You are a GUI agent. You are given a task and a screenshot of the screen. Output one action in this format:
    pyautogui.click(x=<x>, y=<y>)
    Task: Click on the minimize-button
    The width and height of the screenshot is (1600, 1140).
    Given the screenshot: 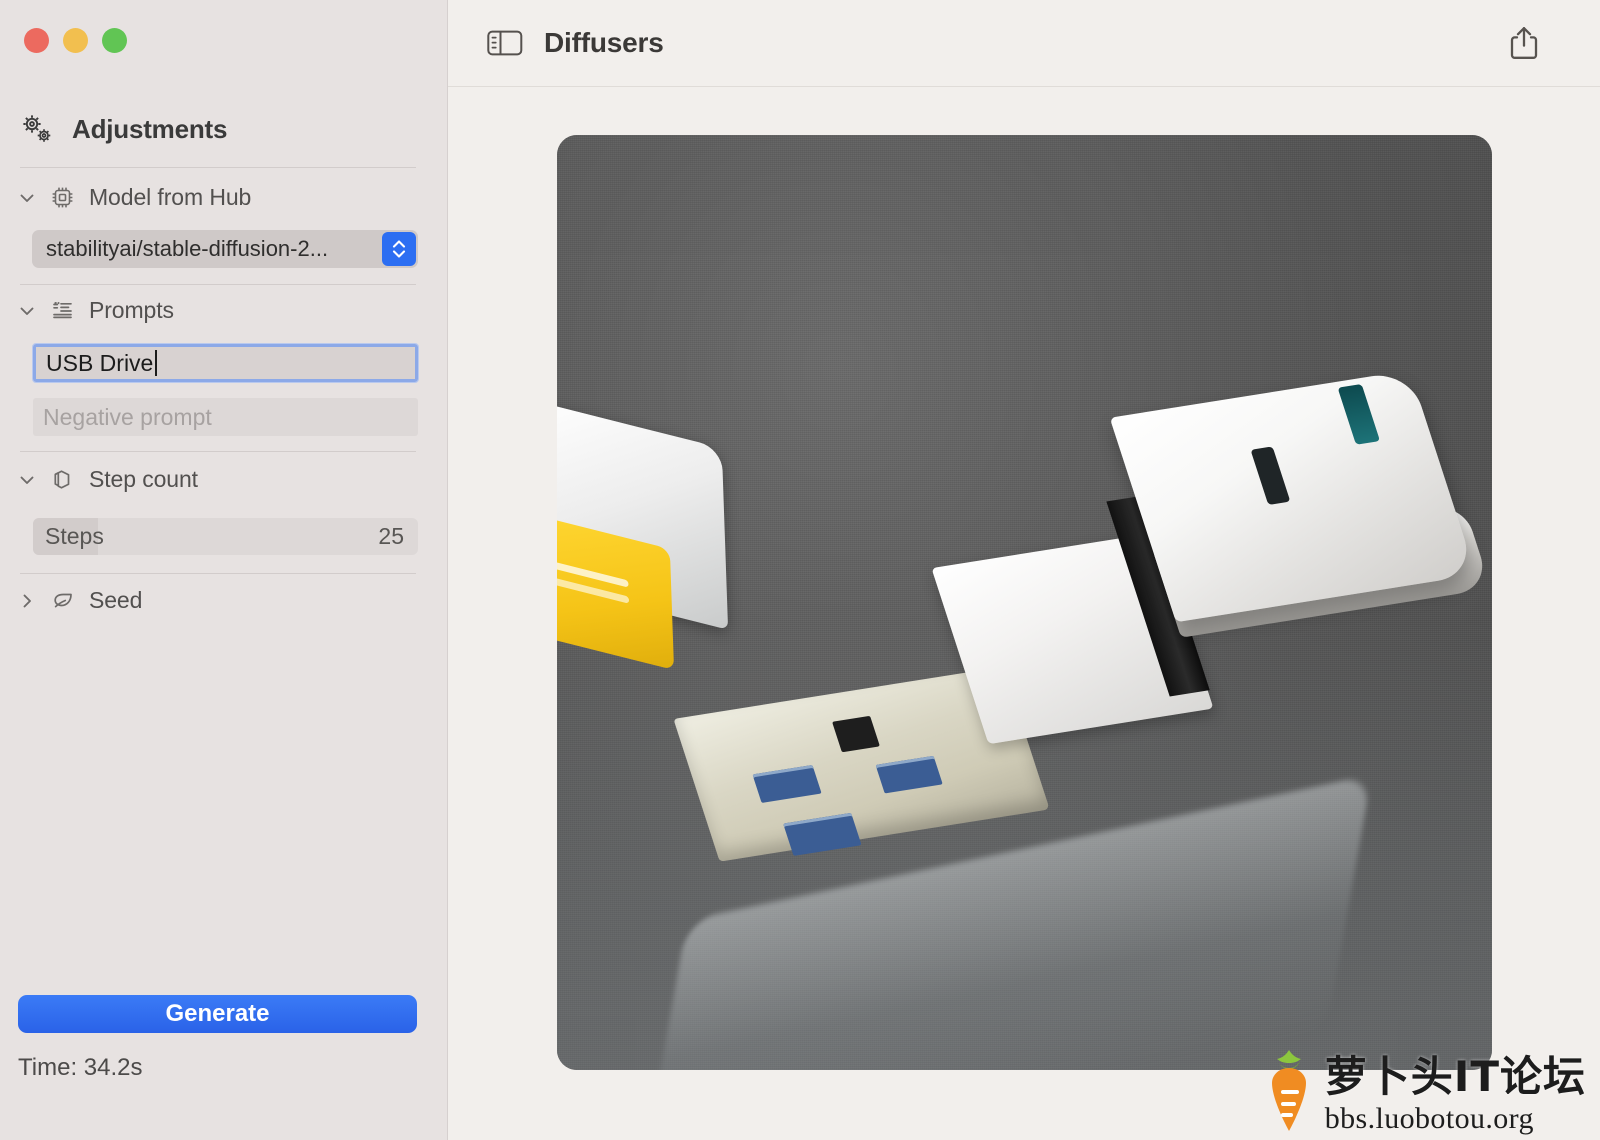 What is the action you would take?
    pyautogui.click(x=75, y=40)
    